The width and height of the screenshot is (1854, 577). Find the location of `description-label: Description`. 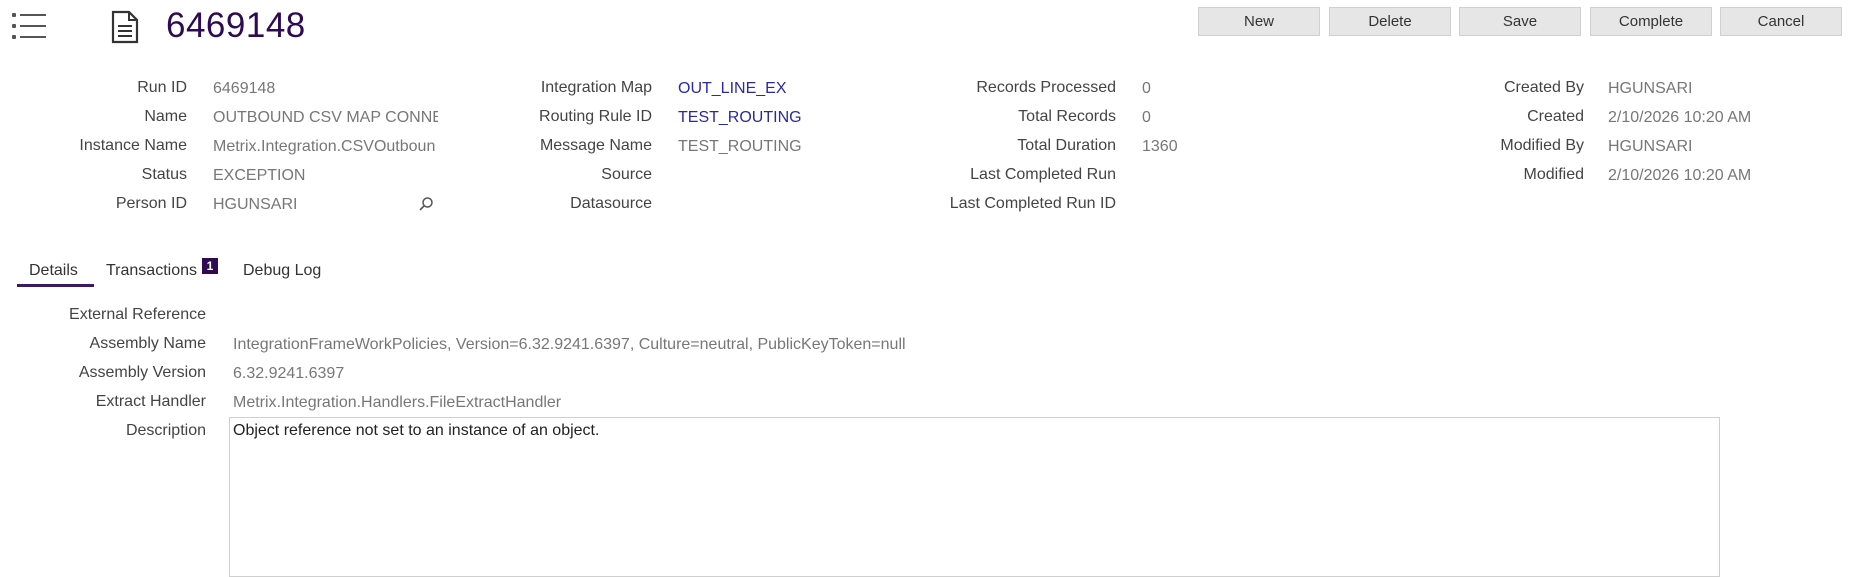

description-label: Description is located at coordinates (165, 430).